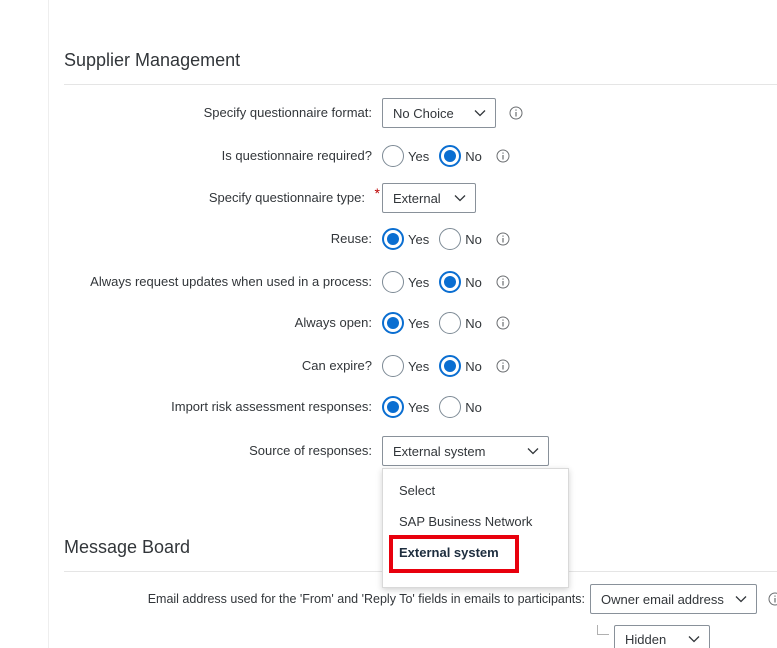 The width and height of the screenshot is (777, 648). I want to click on email-from-select: Owner email address, so click(673, 599).